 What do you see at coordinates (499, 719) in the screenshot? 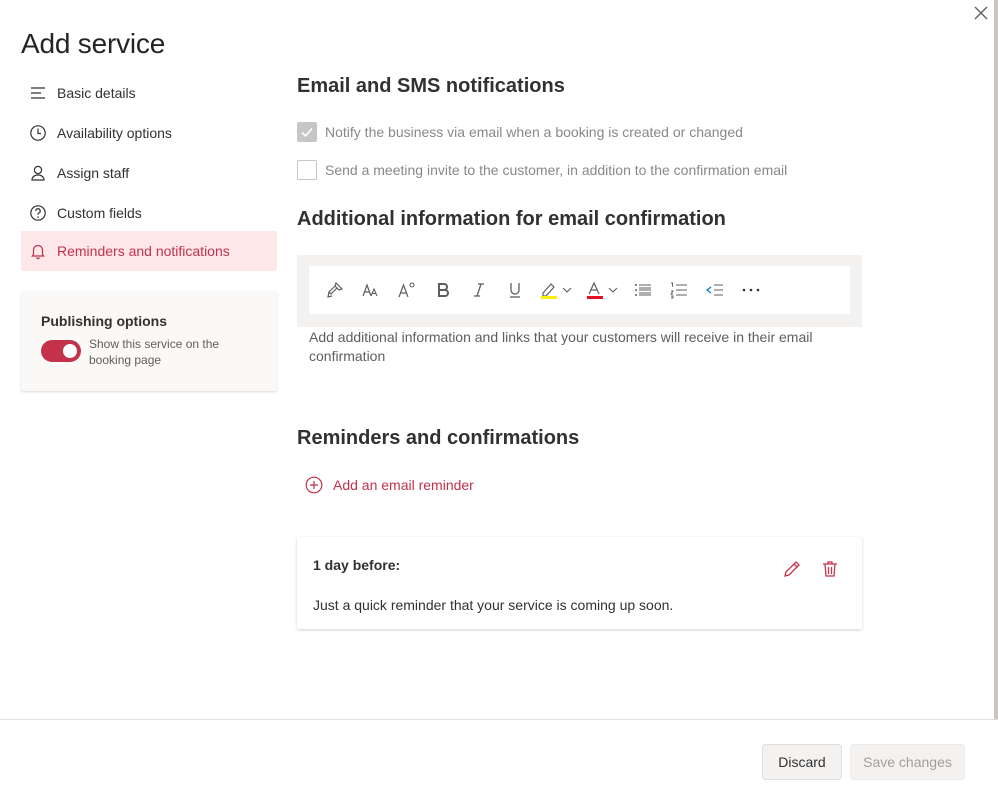
I see `footer-divider` at bounding box center [499, 719].